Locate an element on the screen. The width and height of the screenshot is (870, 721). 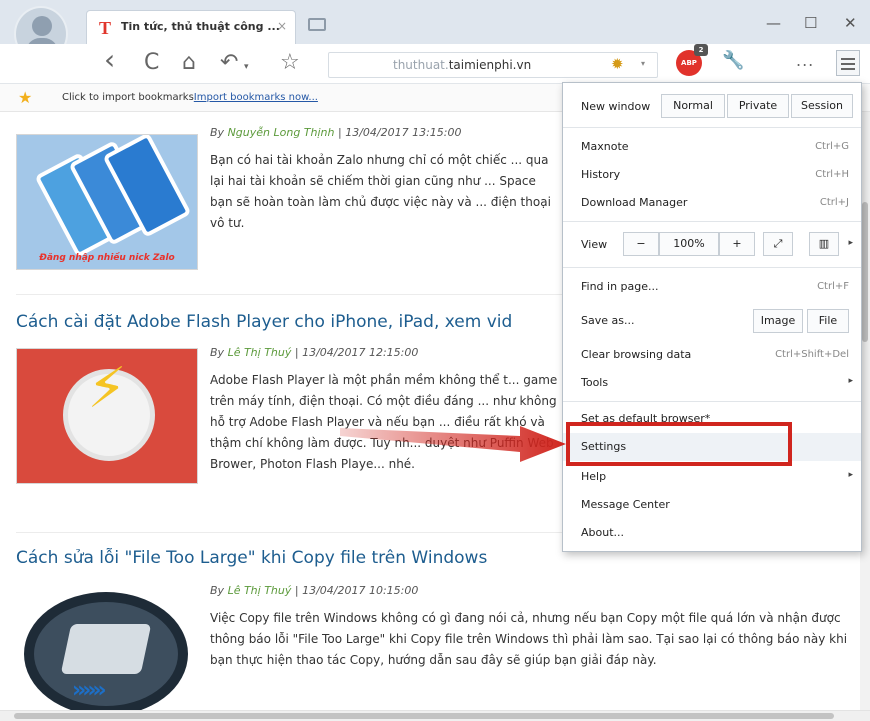
menu-item-tools: Tools ▸ is located at coordinates (712, 383).